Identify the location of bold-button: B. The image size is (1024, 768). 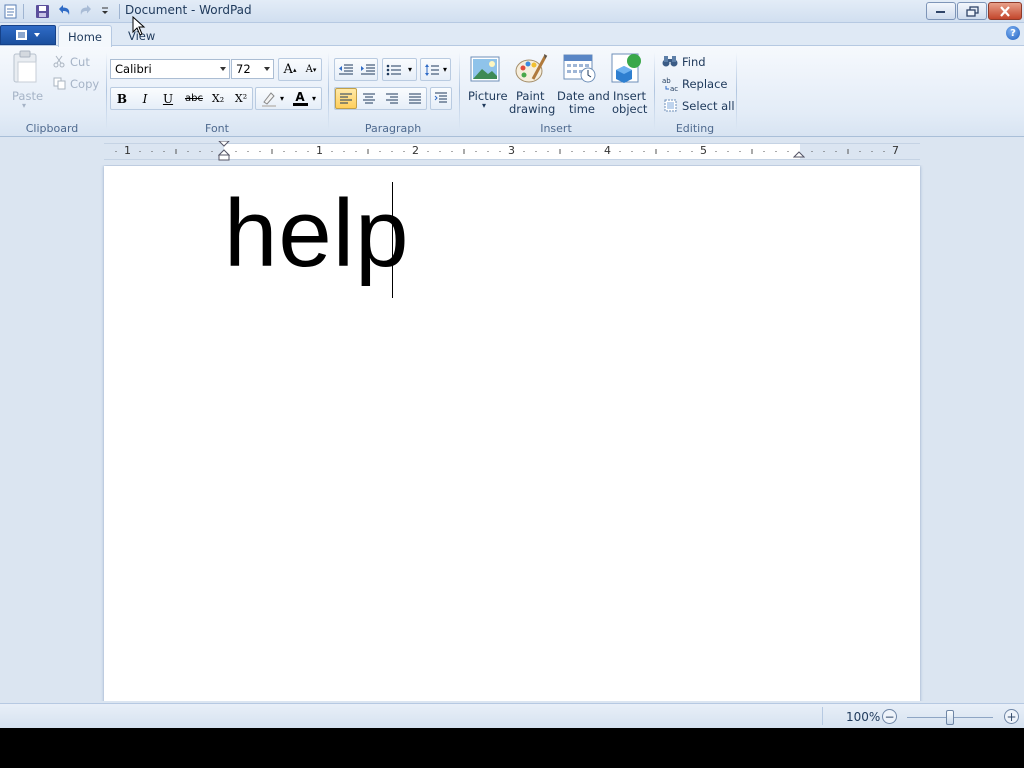
(122, 98).